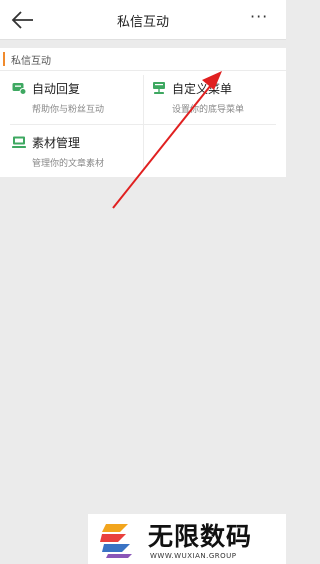  I want to click on section-header: 私信互动, so click(143, 59).